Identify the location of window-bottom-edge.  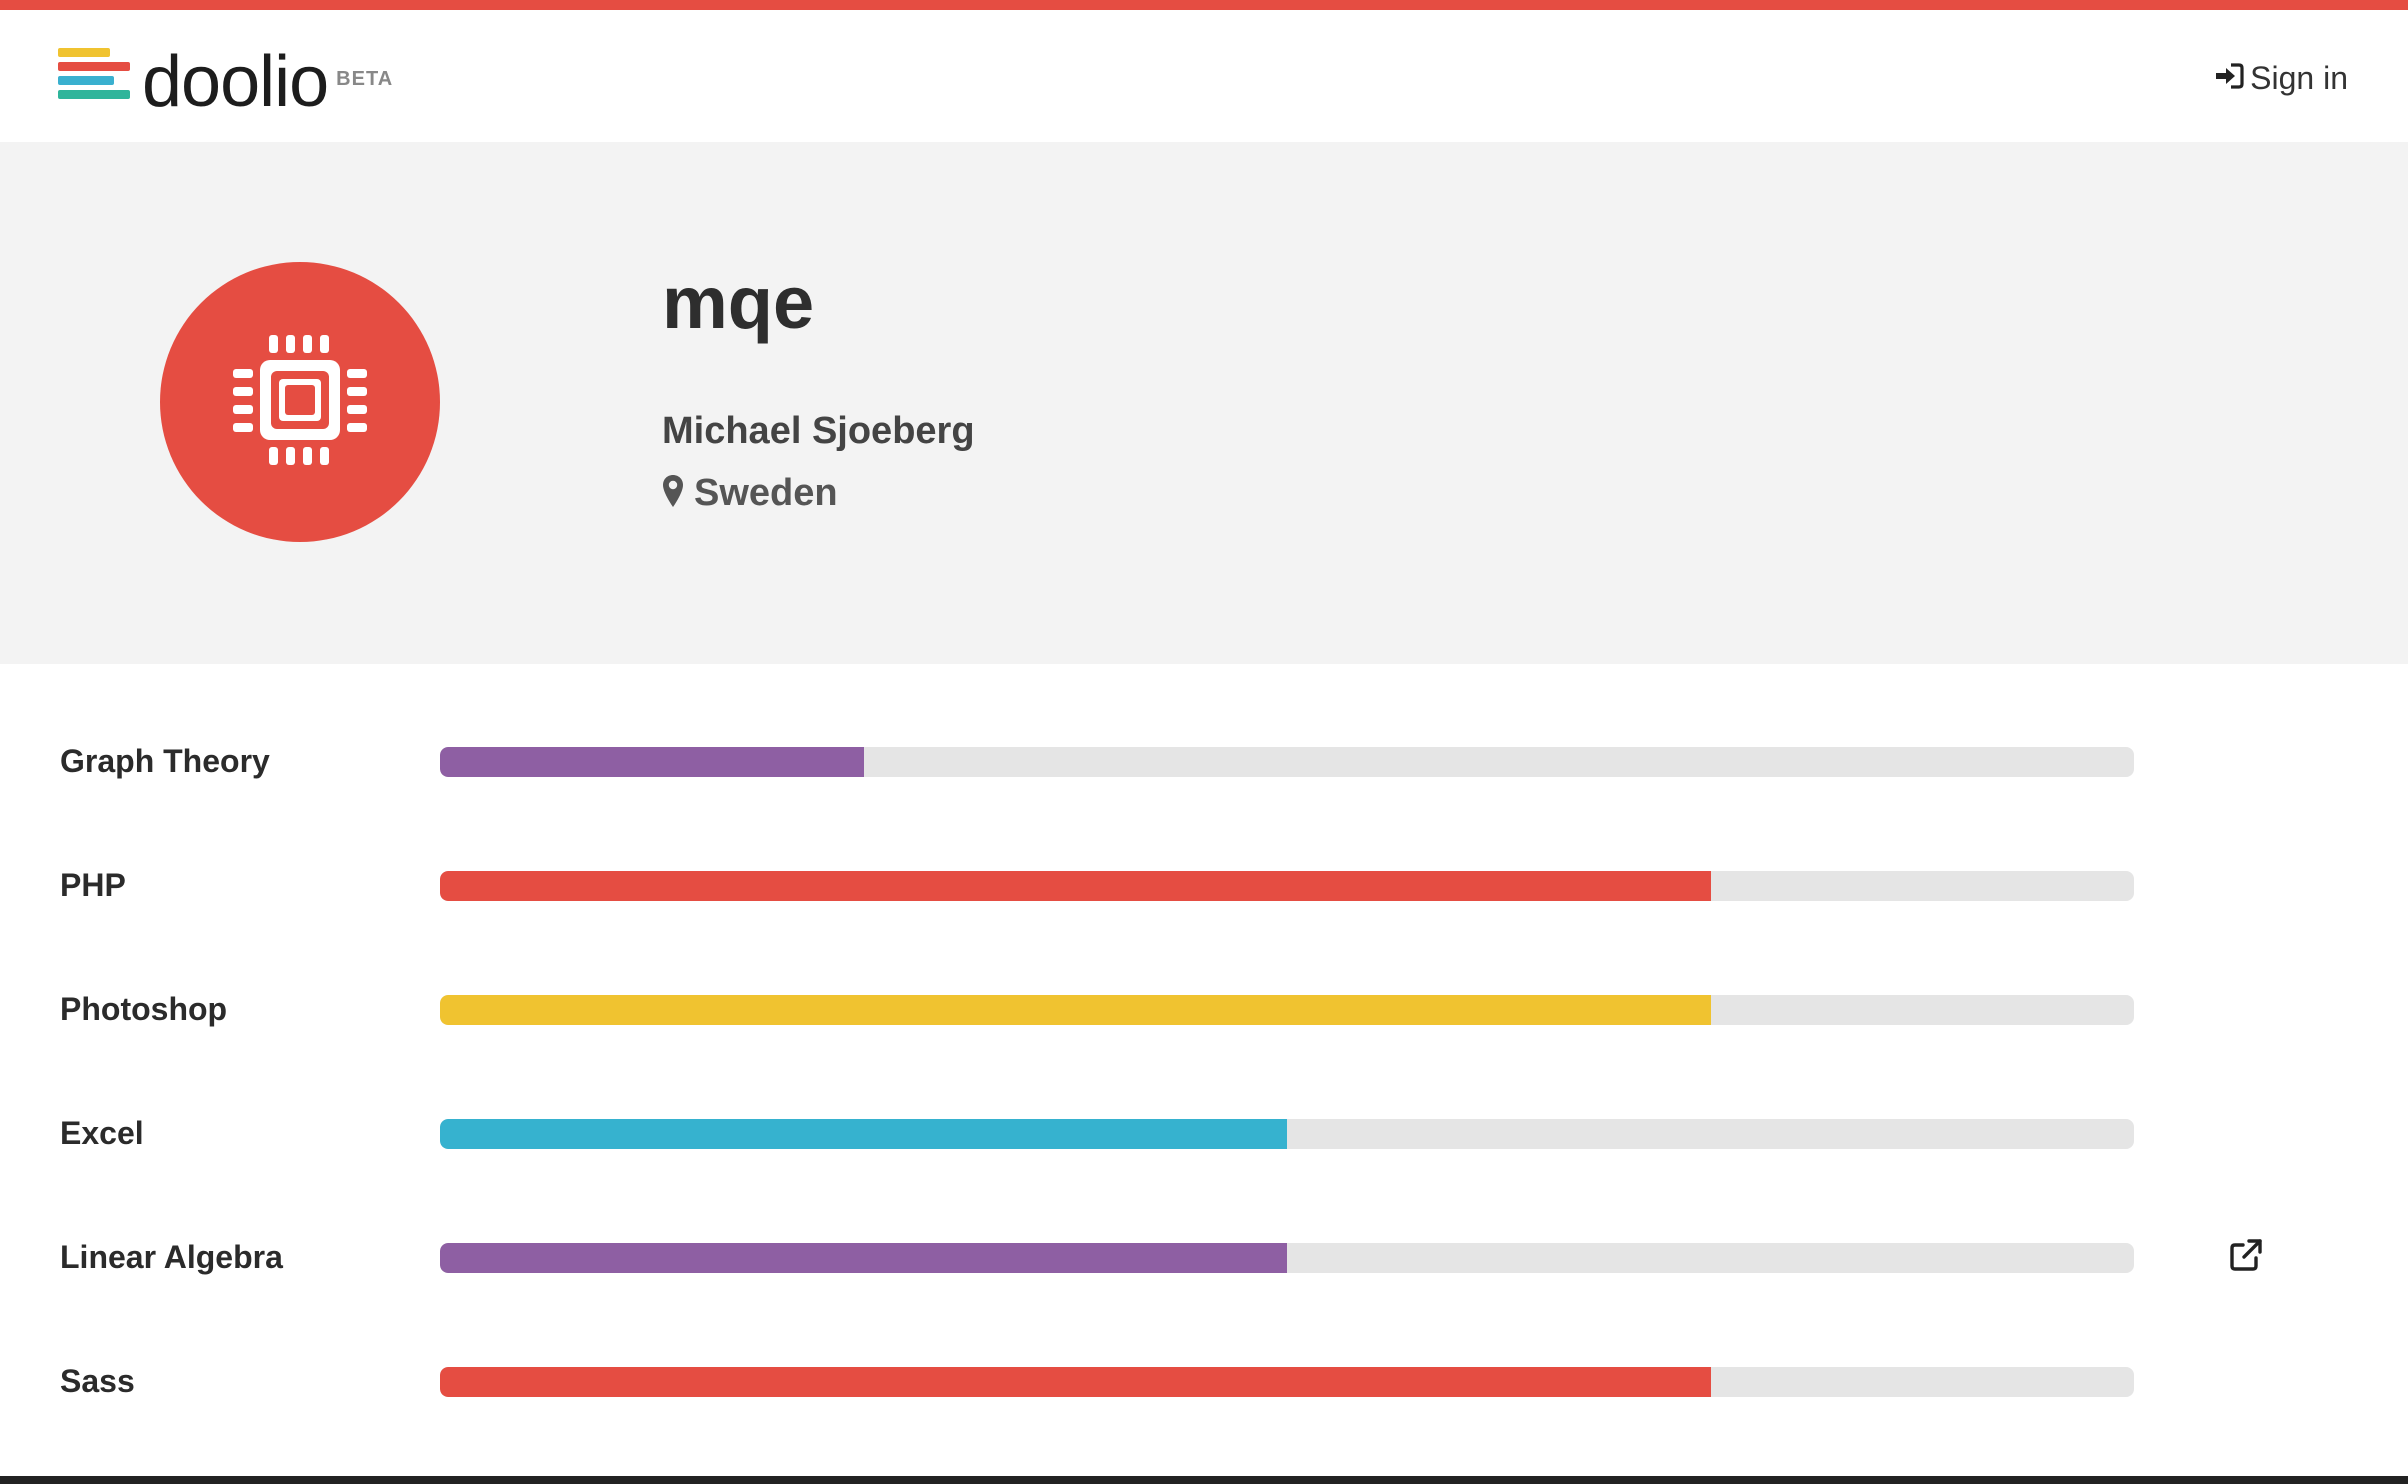
(1204, 1480).